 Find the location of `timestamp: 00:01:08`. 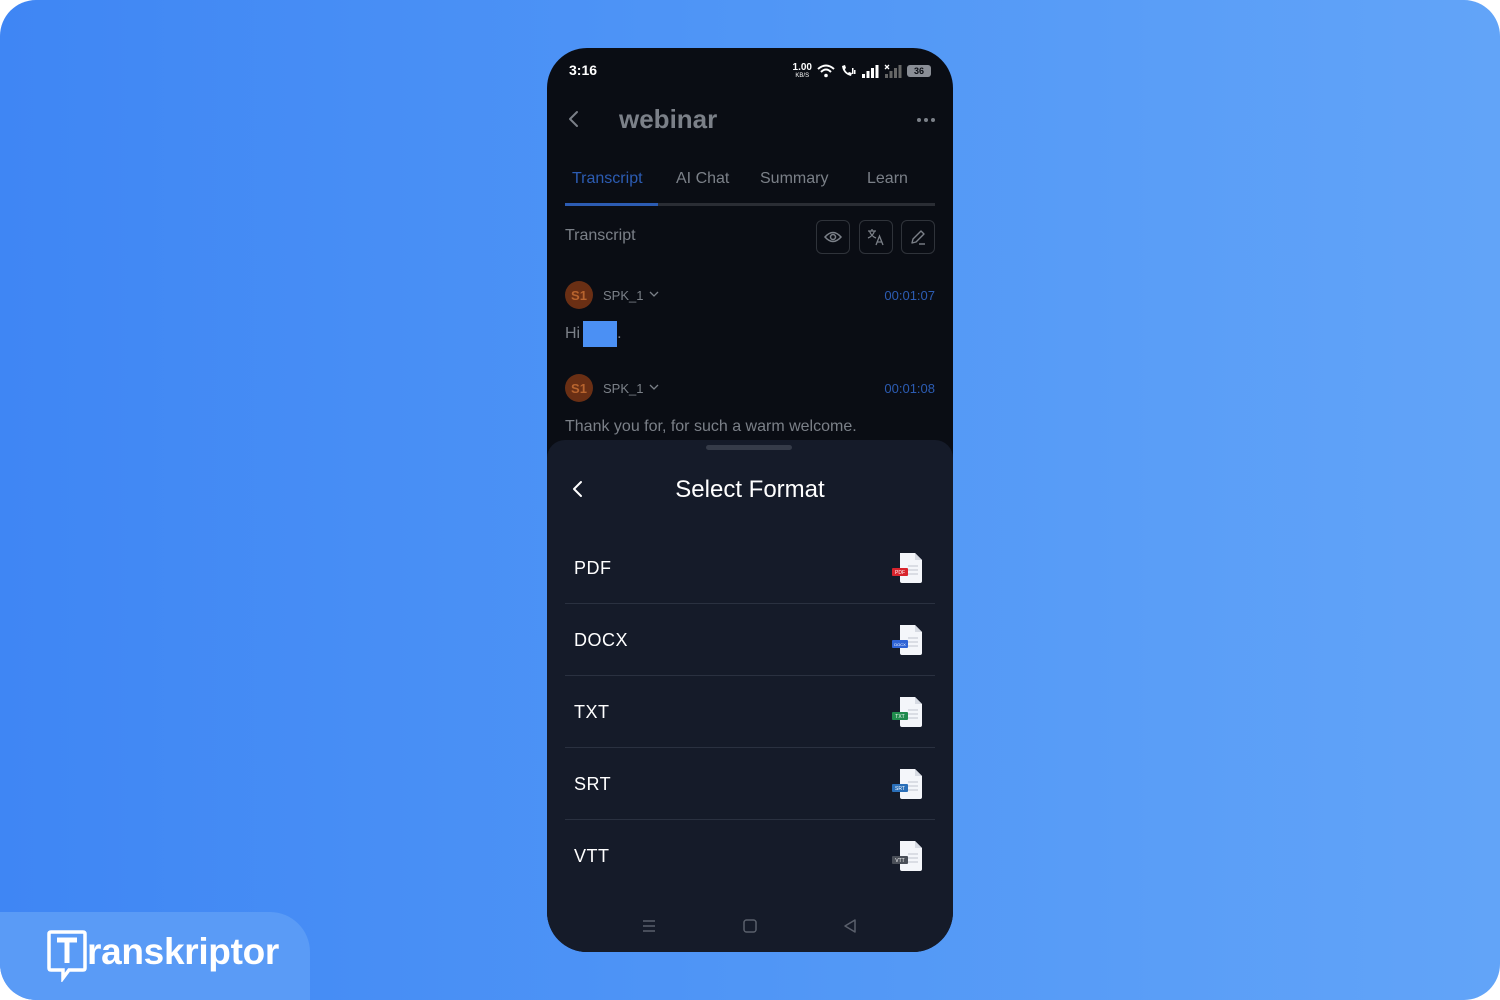

timestamp: 00:01:08 is located at coordinates (909, 388).